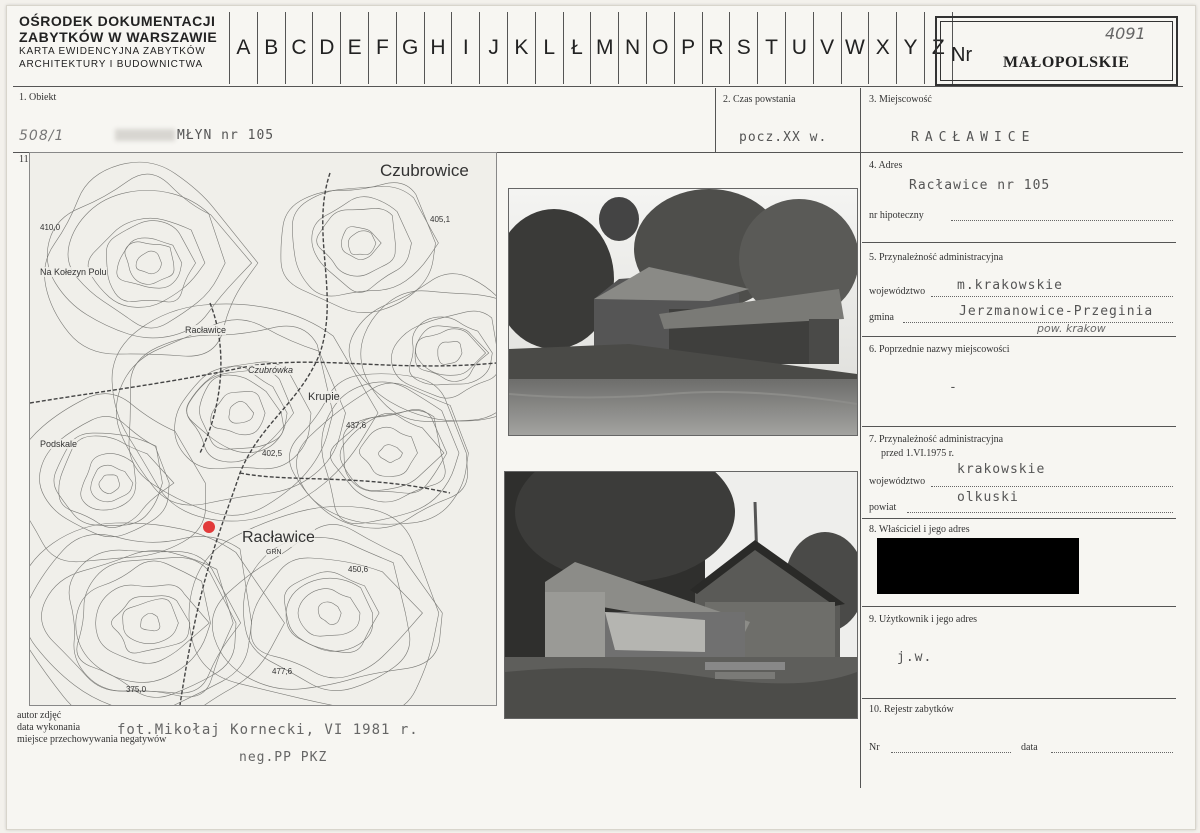 Image resolution: width=1200 pixels, height=833 pixels. I want to click on commune-handwritten-note: pow. krakow, so click(1071, 328).